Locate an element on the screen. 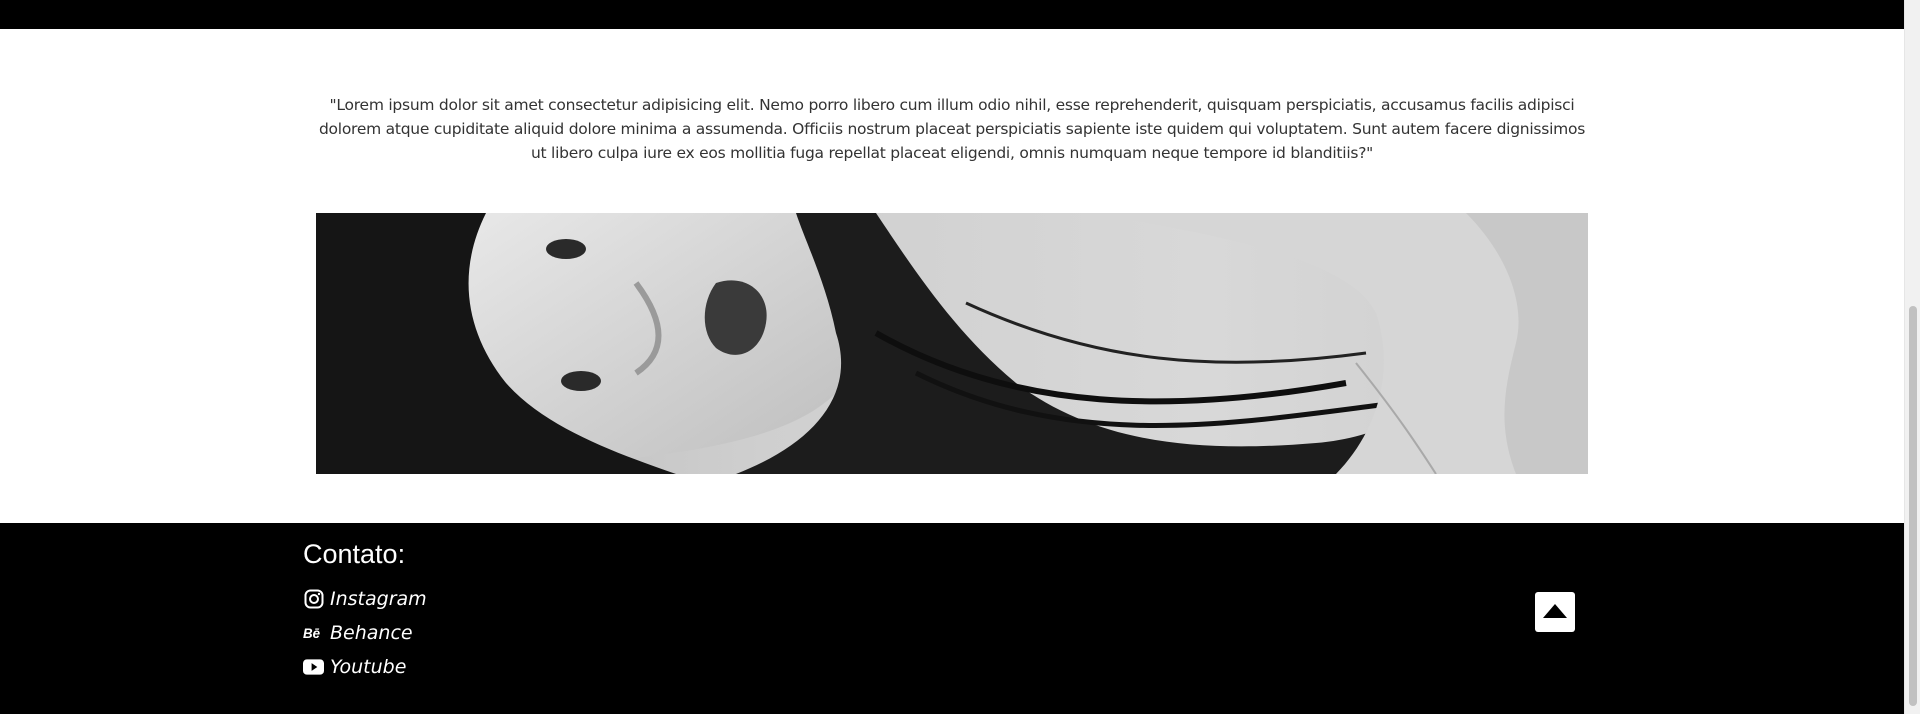 The image size is (1920, 714). svg-text: Bē is located at coordinates (312, 633).